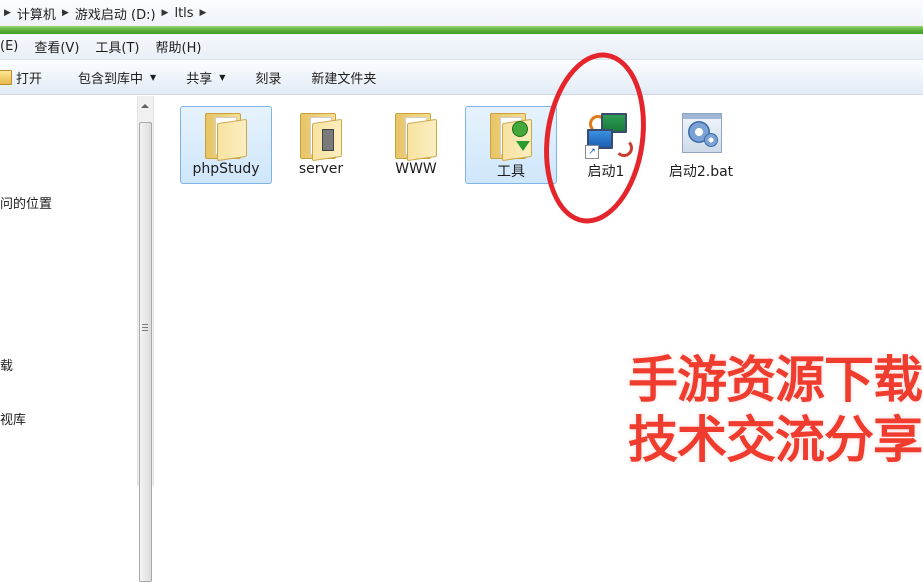  I want to click on file-item-start2-bat: 启动2.bat, so click(701, 145).